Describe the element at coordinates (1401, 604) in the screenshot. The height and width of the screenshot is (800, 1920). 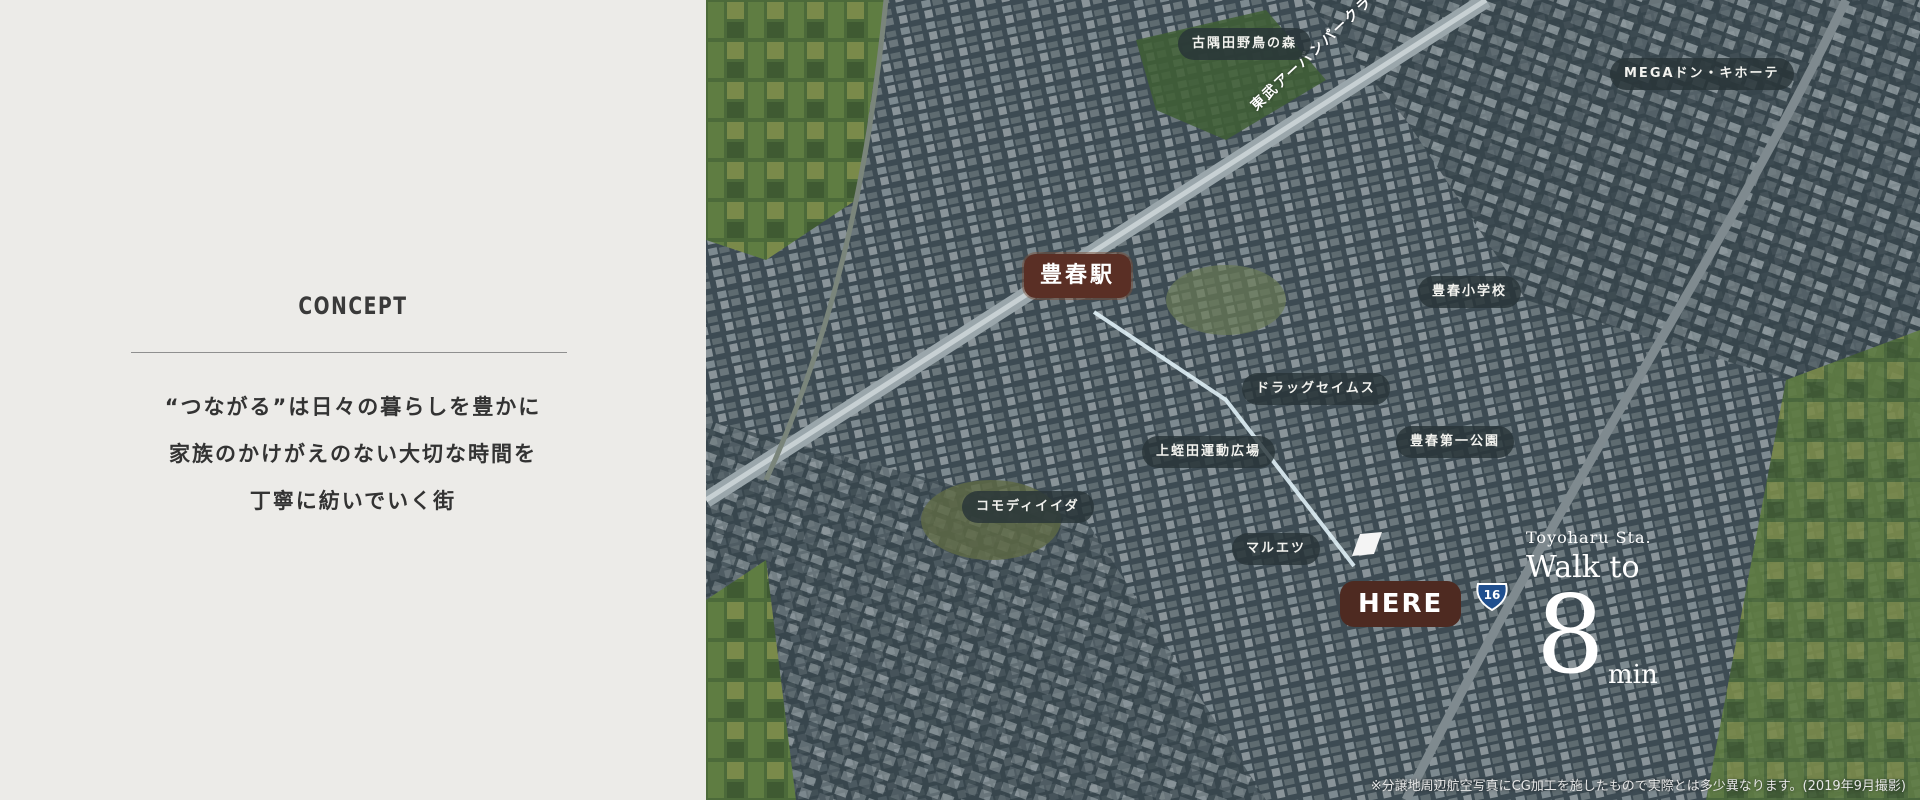
I see `here-badge: HERE` at that location.